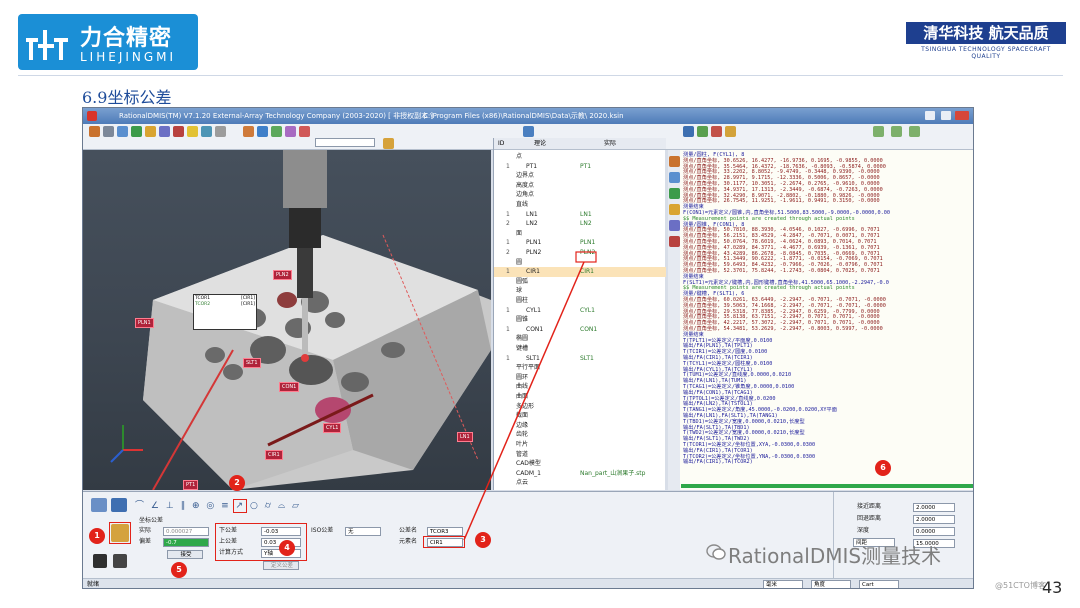 The height and width of the screenshot is (608, 1080). Describe the element at coordinates (716, 552) in the screenshot. I see `wechat-icon` at that location.